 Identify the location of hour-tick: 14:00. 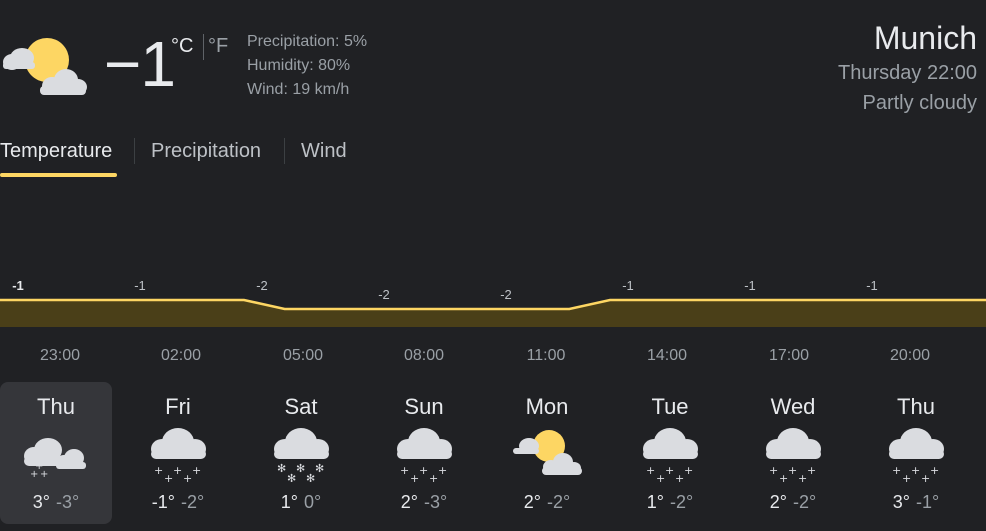
(667, 355).